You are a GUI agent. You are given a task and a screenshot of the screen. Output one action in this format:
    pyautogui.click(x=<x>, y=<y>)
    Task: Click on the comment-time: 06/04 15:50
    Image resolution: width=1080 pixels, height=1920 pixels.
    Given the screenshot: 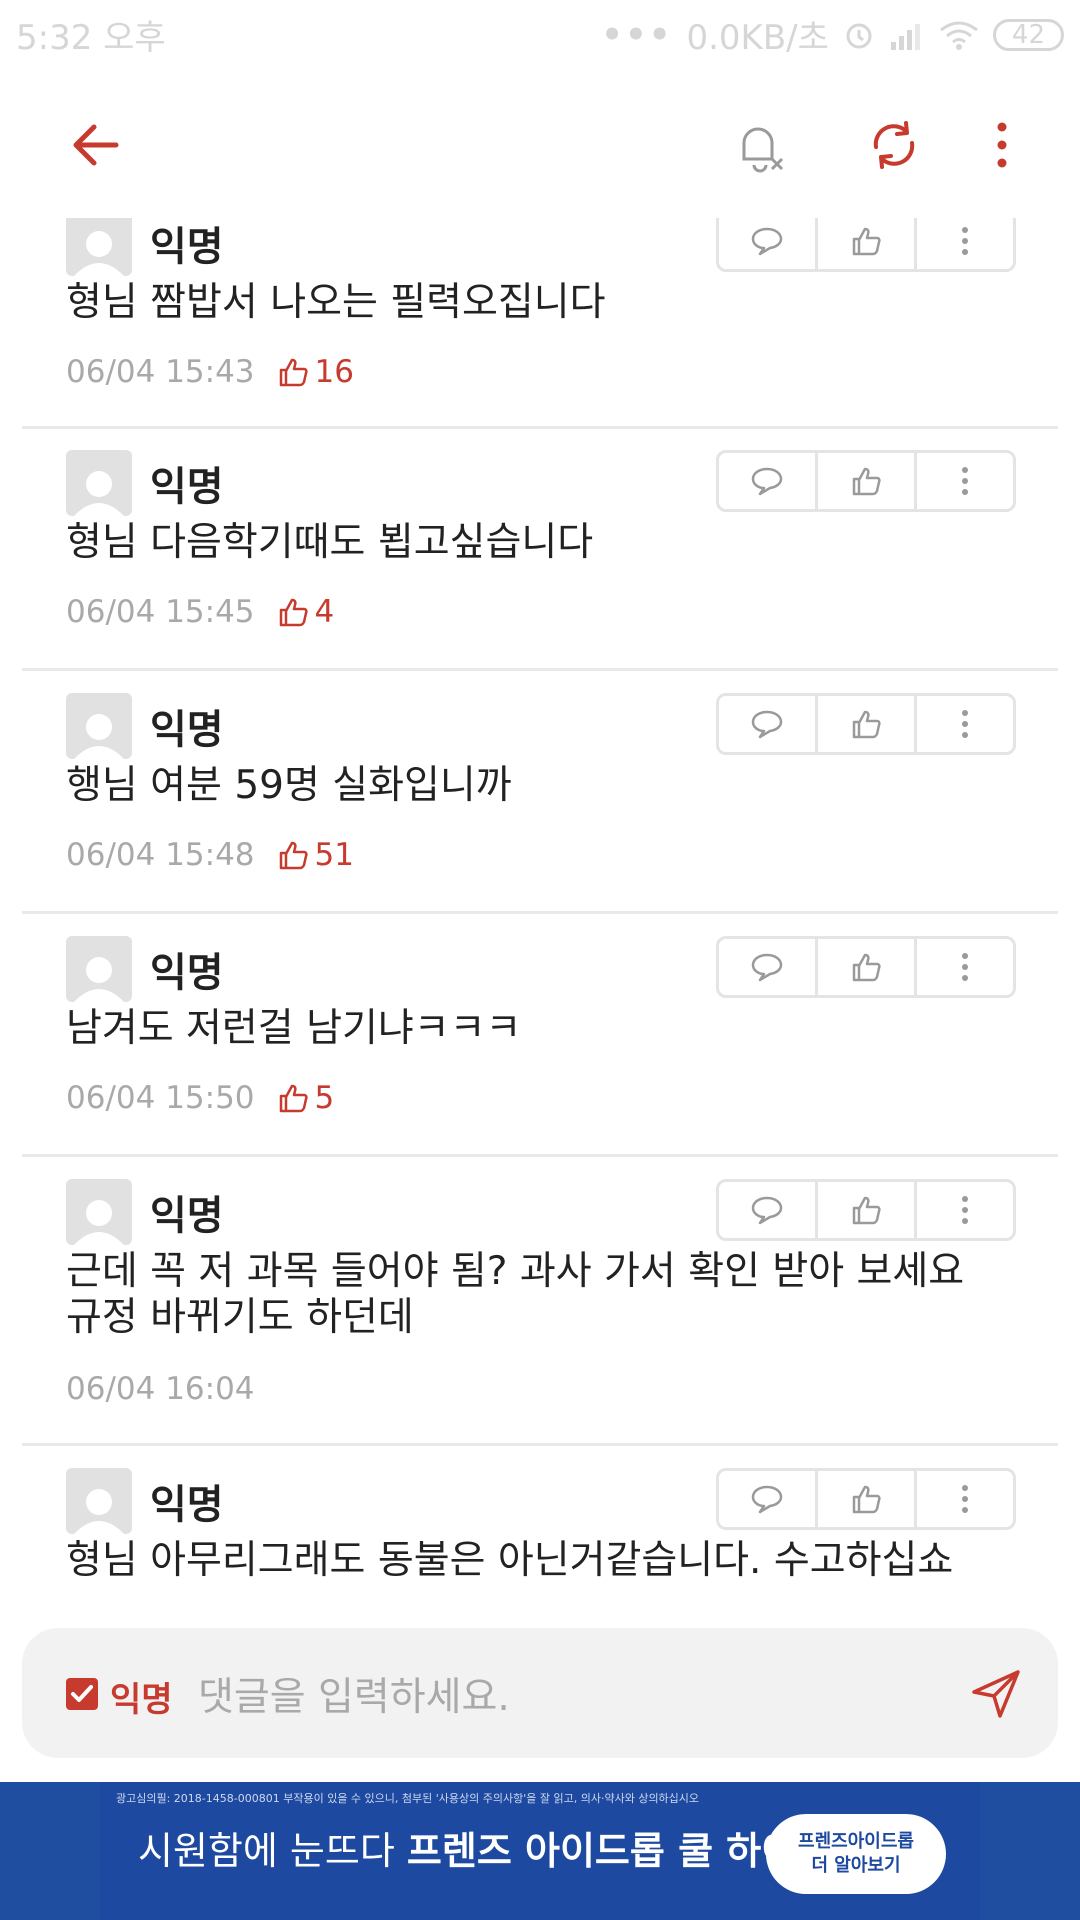 What is the action you would take?
    pyautogui.click(x=160, y=1098)
    